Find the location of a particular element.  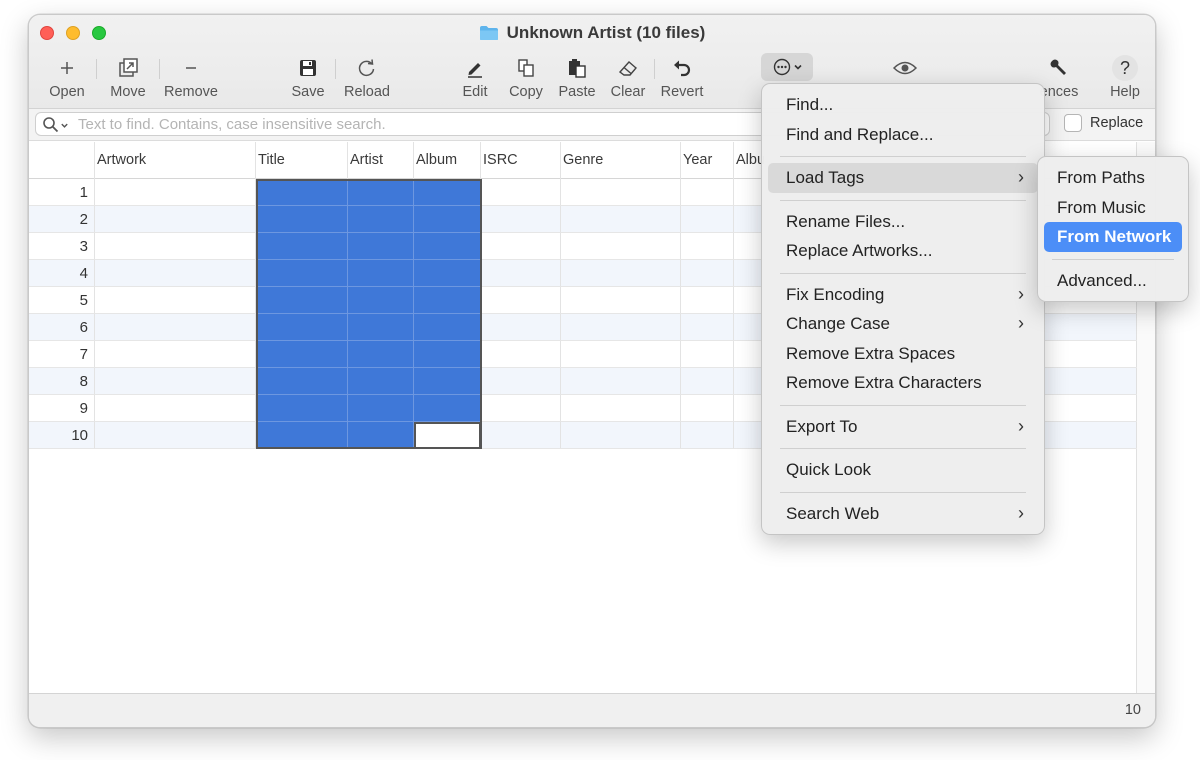

column-header-isrc: ISRC is located at coordinates (521, 160).